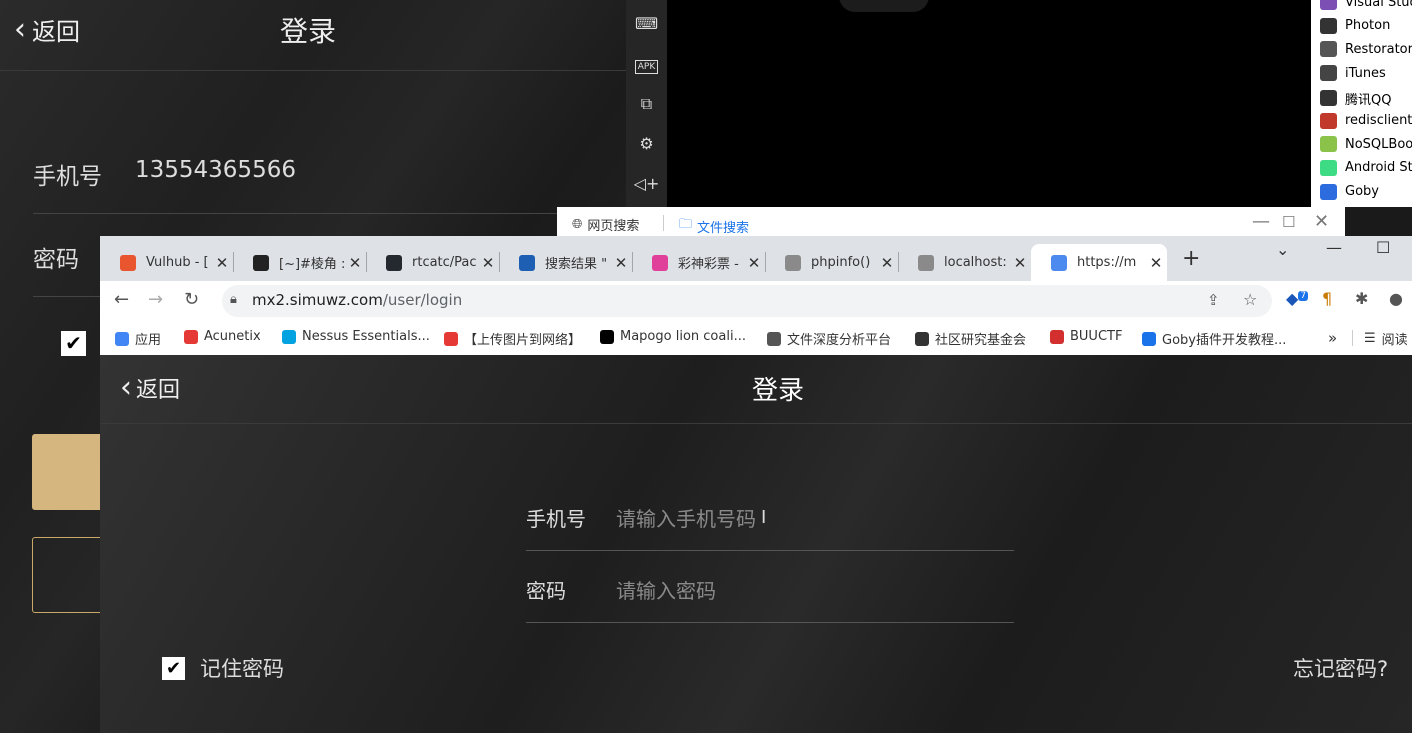 The width and height of the screenshot is (1412, 733). What do you see at coordinates (1355, 25) in the screenshot?
I see `desktop-shortcut: Photon` at bounding box center [1355, 25].